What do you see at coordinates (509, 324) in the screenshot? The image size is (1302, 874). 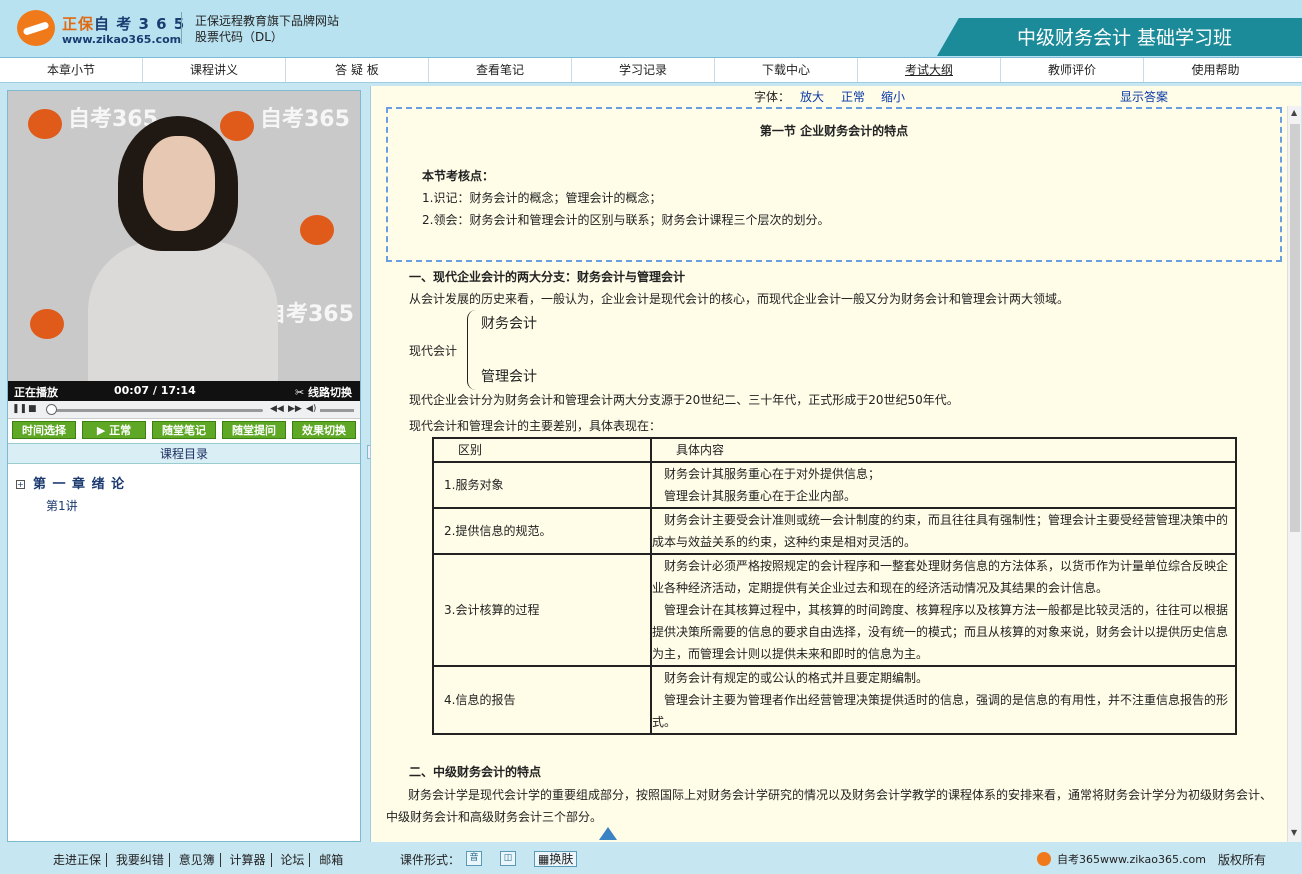 I see `brace-top: 财务会计` at bounding box center [509, 324].